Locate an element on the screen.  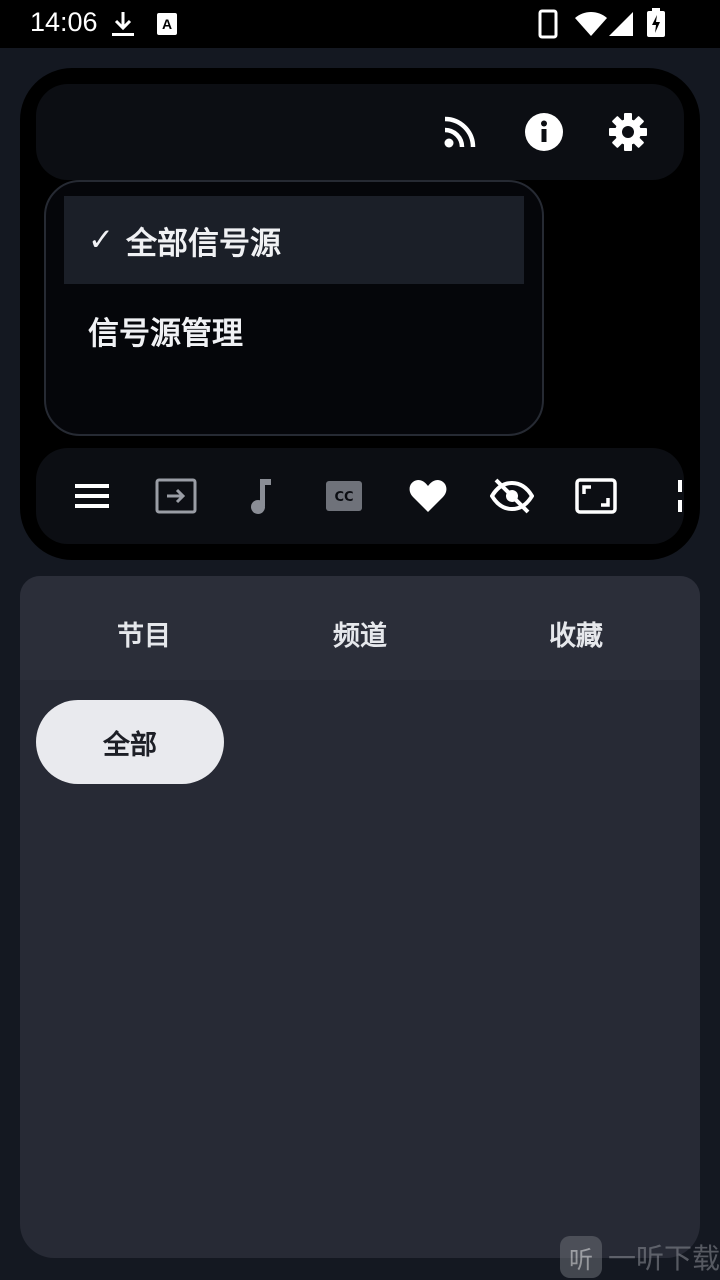
status-bar: 14:06 A is located at coordinates (360, 24).